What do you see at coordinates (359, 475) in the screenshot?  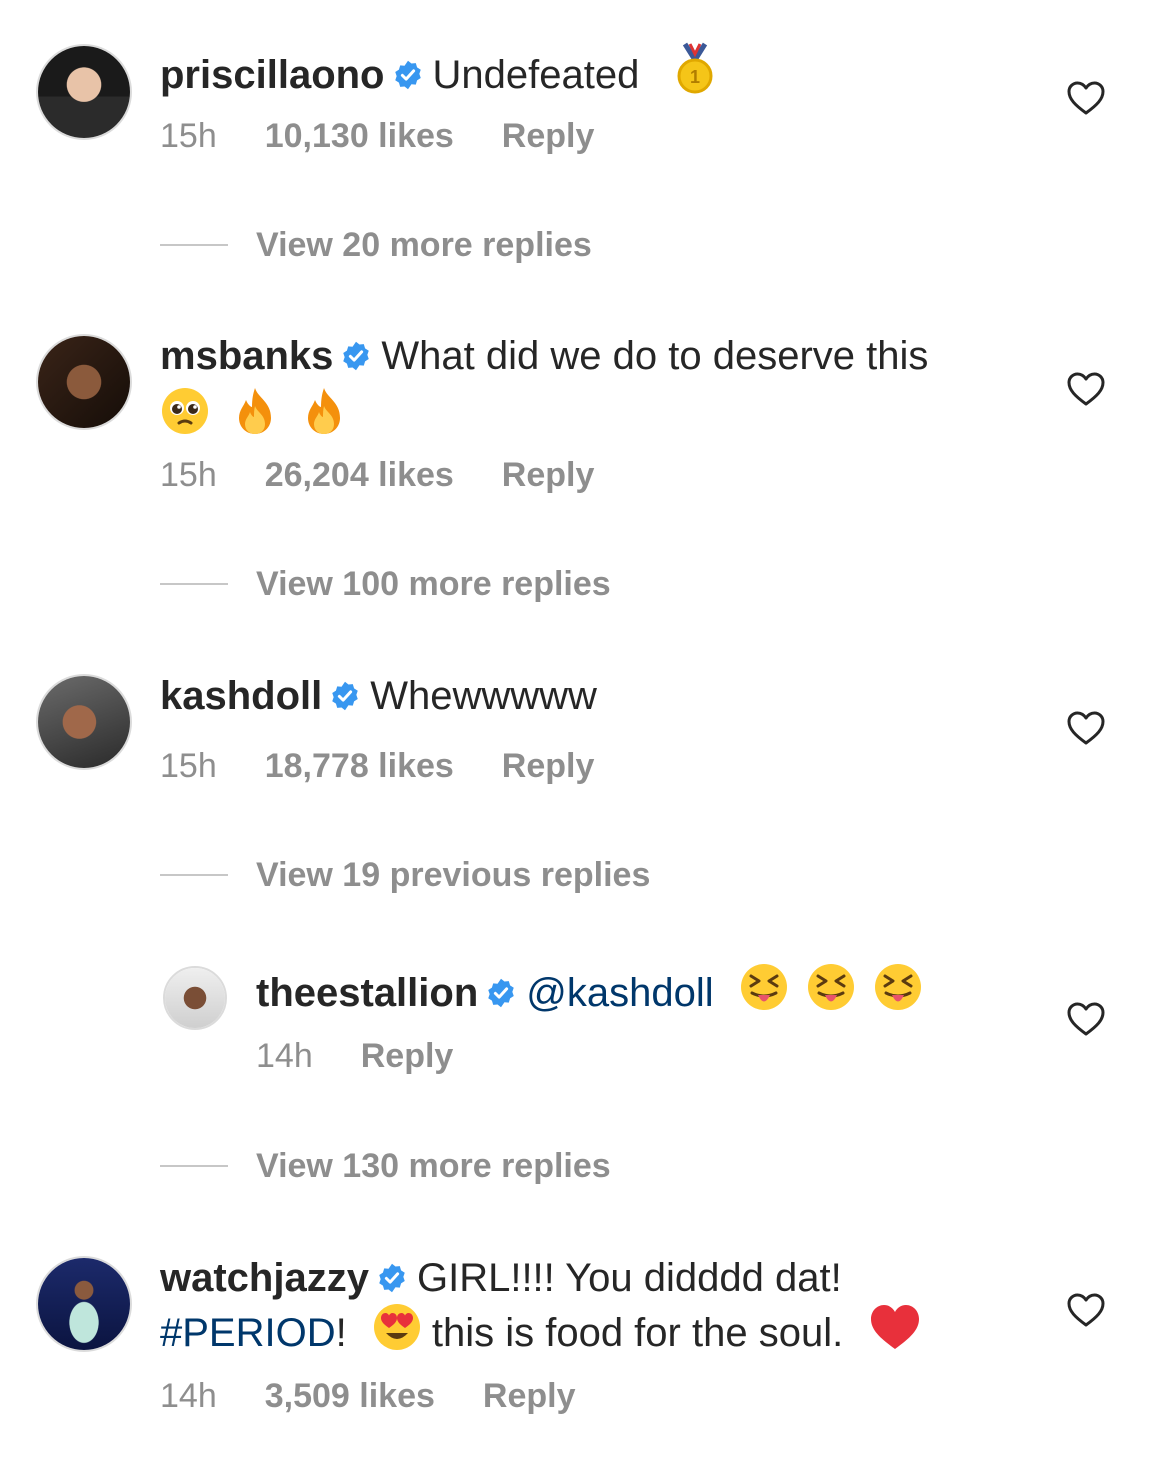 I see `likes-count: 26,204 likes` at bounding box center [359, 475].